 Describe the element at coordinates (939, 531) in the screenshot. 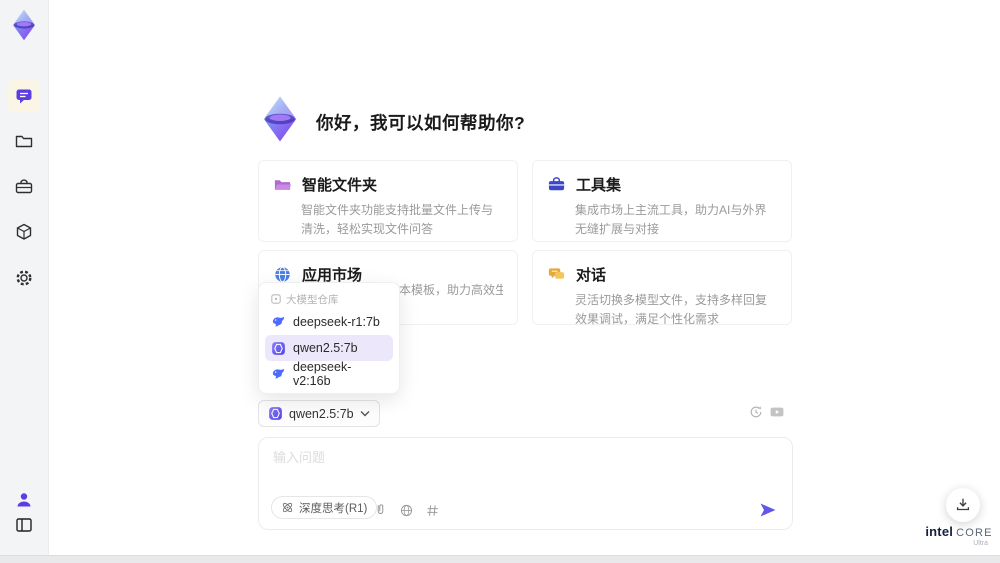

I see `intel-wordmark: intel` at that location.